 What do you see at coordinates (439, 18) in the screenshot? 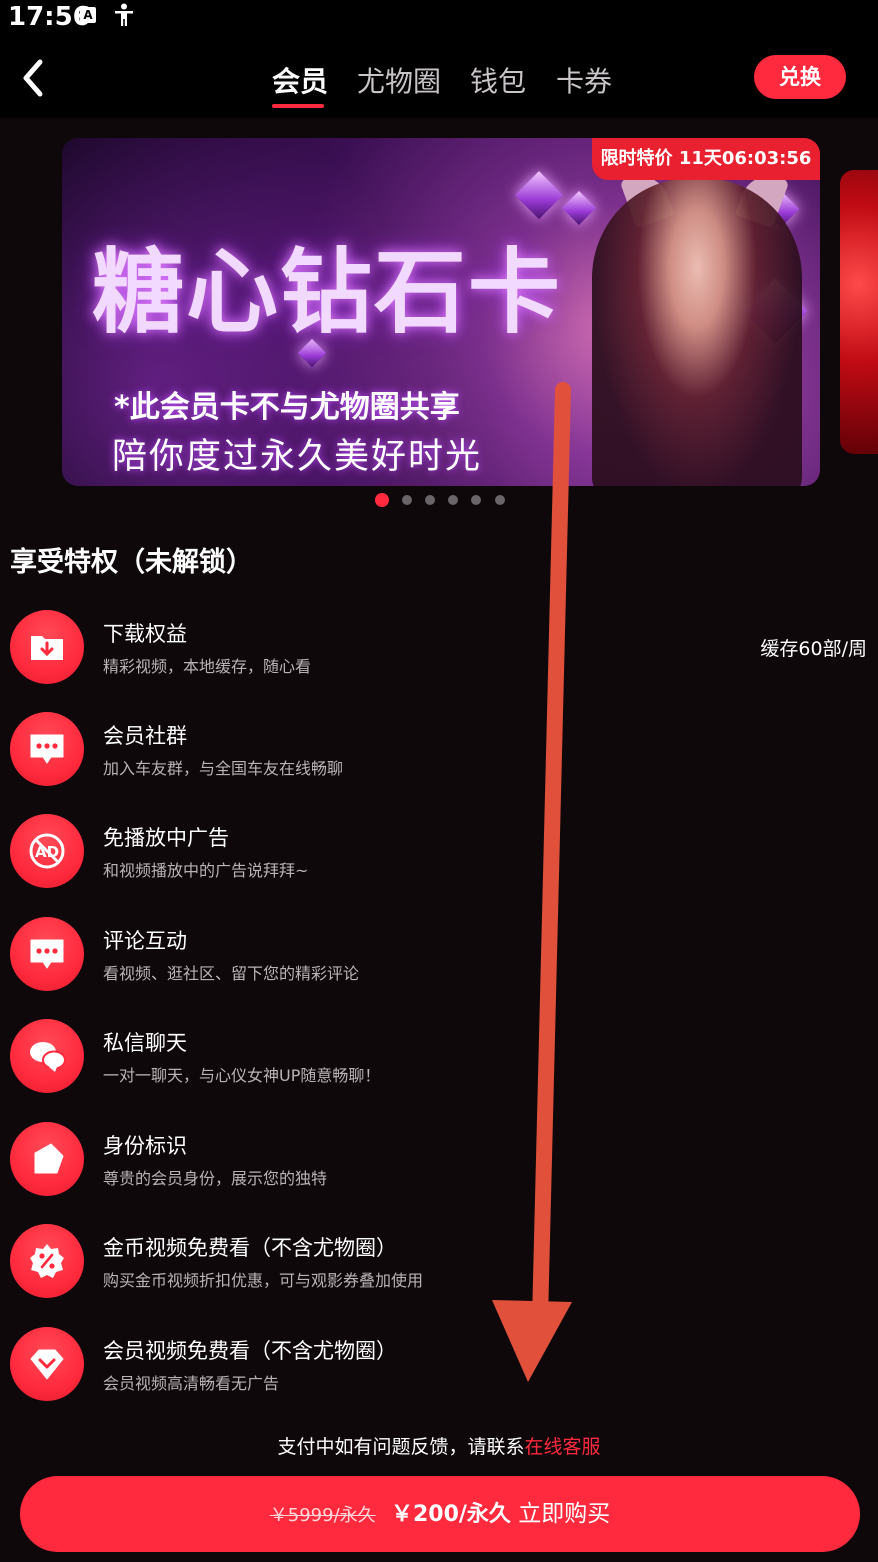
I see `status-bar: 17:56 A` at bounding box center [439, 18].